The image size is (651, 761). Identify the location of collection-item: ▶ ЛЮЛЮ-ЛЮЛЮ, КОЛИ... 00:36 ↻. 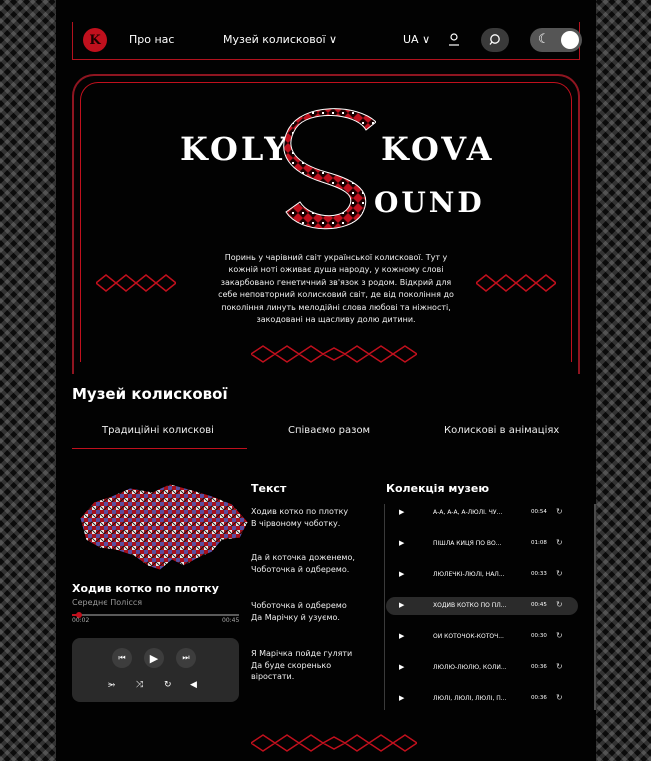
(482, 668).